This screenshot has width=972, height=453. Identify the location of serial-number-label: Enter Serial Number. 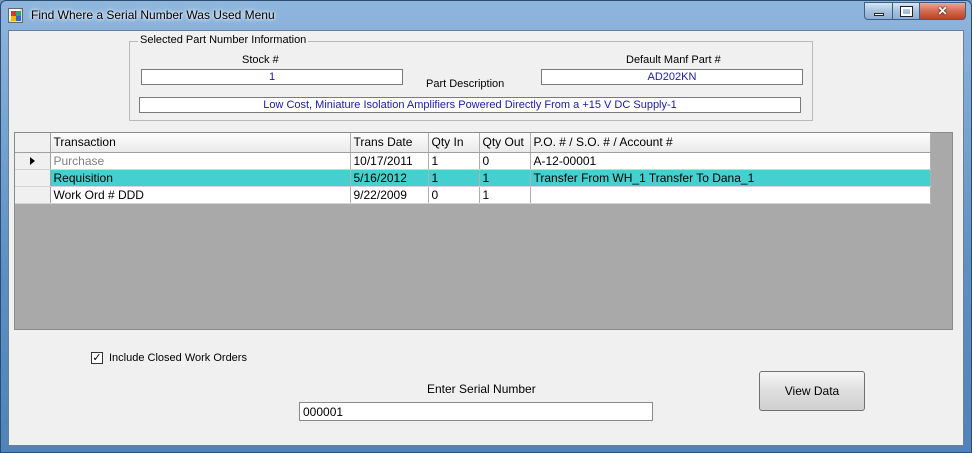
(481, 389).